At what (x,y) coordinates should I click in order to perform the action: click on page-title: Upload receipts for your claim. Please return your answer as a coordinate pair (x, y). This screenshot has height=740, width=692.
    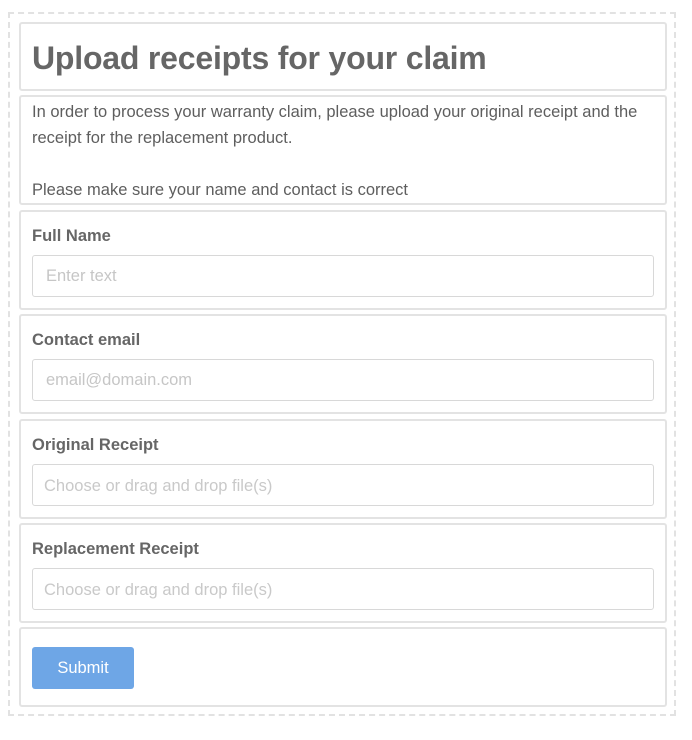
    Looking at the image, I should click on (259, 58).